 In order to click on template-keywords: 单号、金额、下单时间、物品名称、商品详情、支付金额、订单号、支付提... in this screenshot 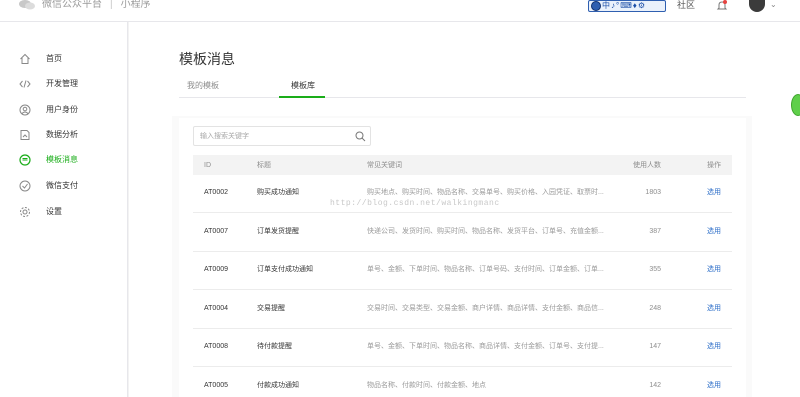, I will do `click(485, 346)`.